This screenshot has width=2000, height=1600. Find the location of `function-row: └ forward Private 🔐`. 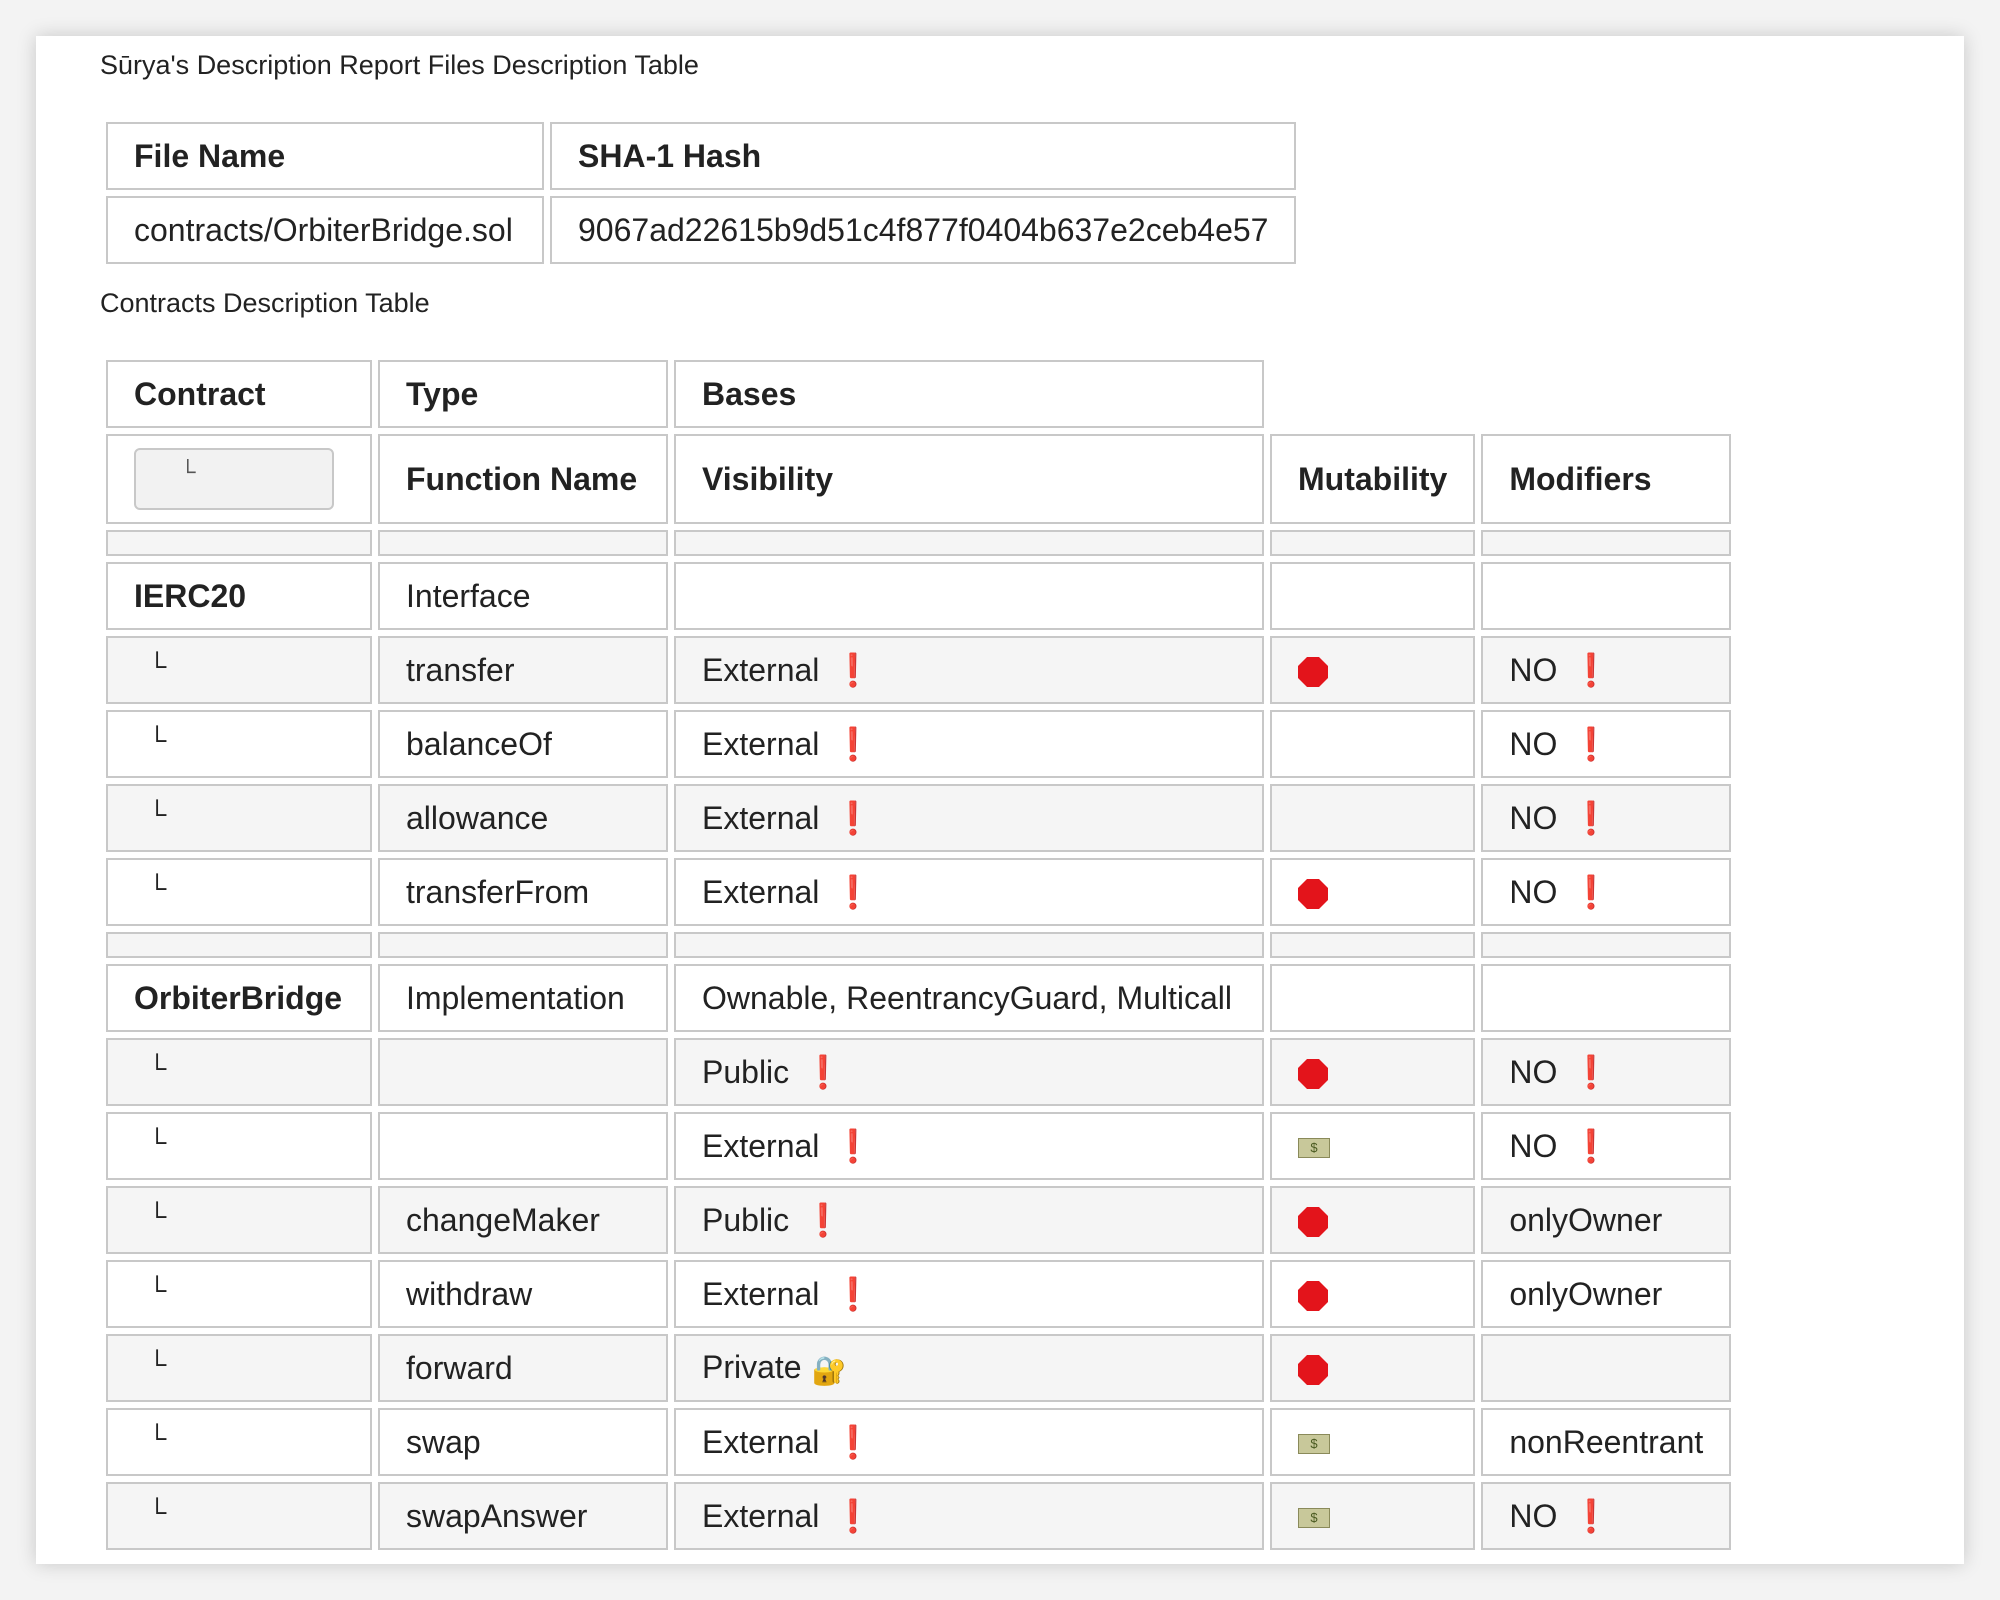

function-row: └ forward Private 🔐 is located at coordinates (919, 1368).